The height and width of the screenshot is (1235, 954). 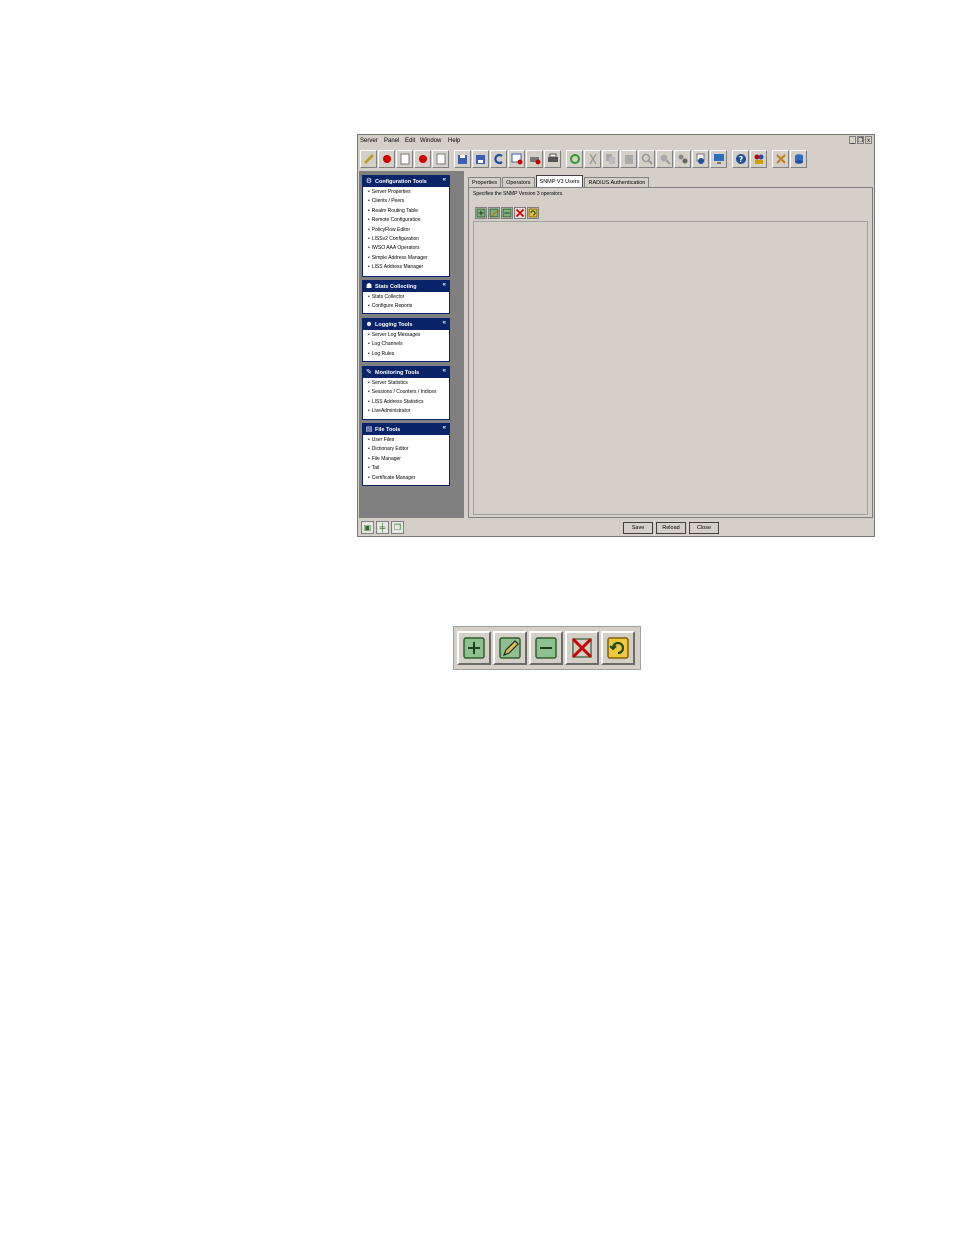 I want to click on close-button: Close, so click(x=704, y=528).